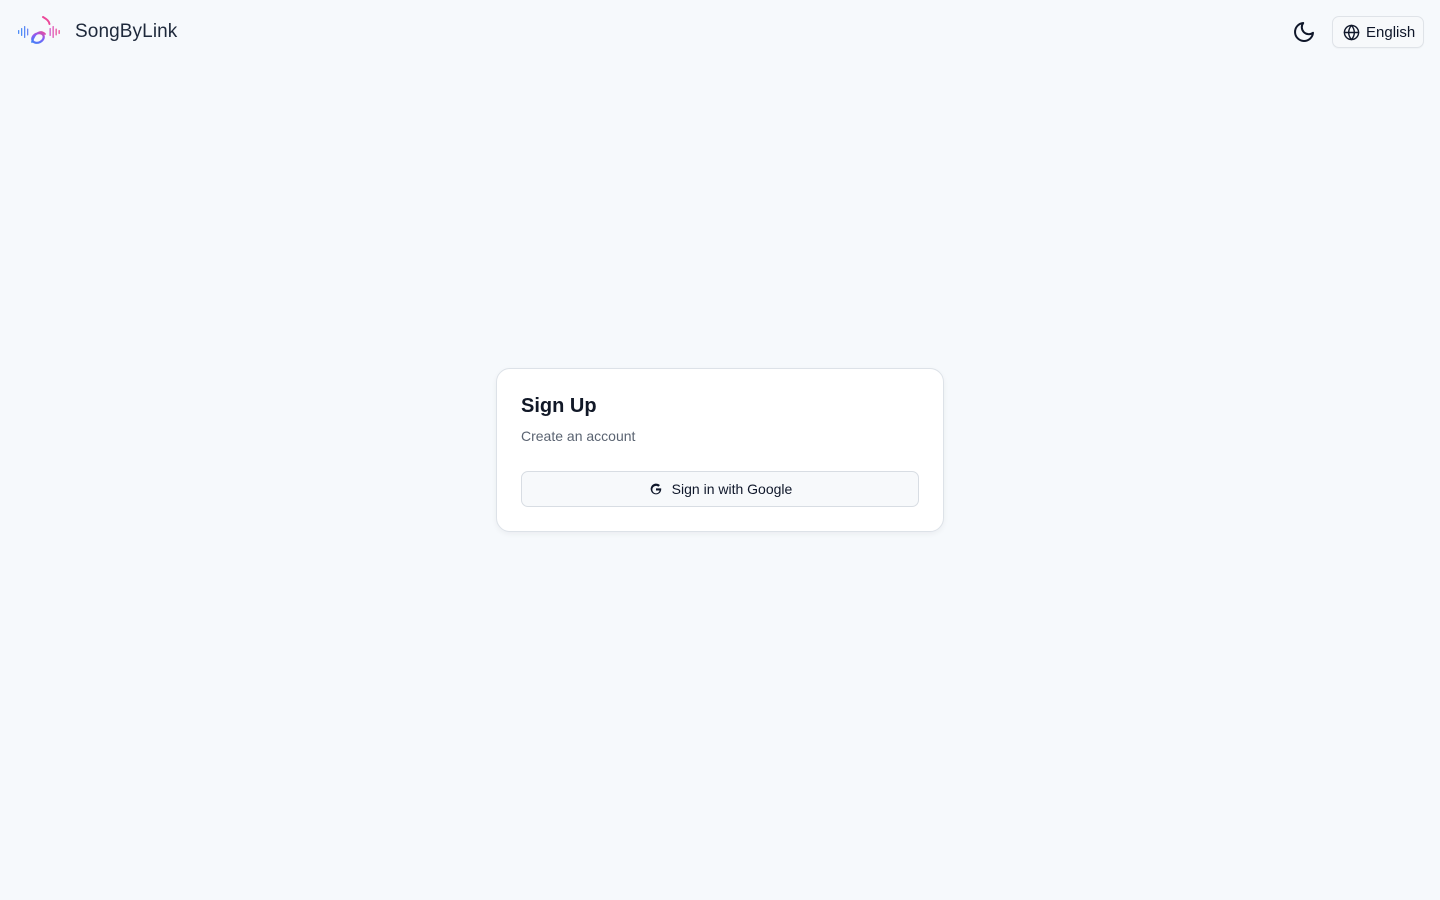 The image size is (1440, 900). I want to click on music-note-waveform-logo-icon, so click(39, 29).